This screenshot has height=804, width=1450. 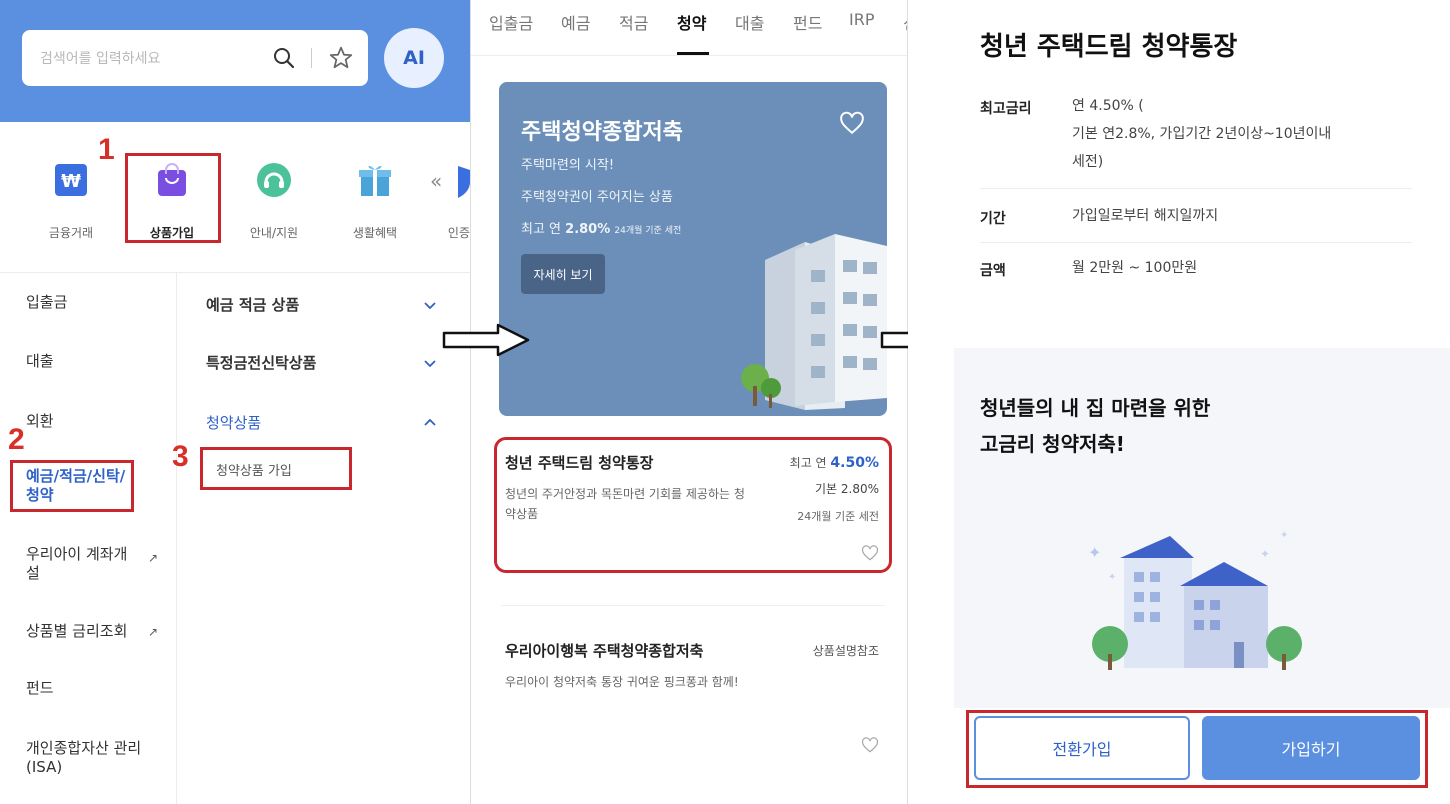 I want to click on banner-rate-value: 2.80%, so click(x=588, y=229).